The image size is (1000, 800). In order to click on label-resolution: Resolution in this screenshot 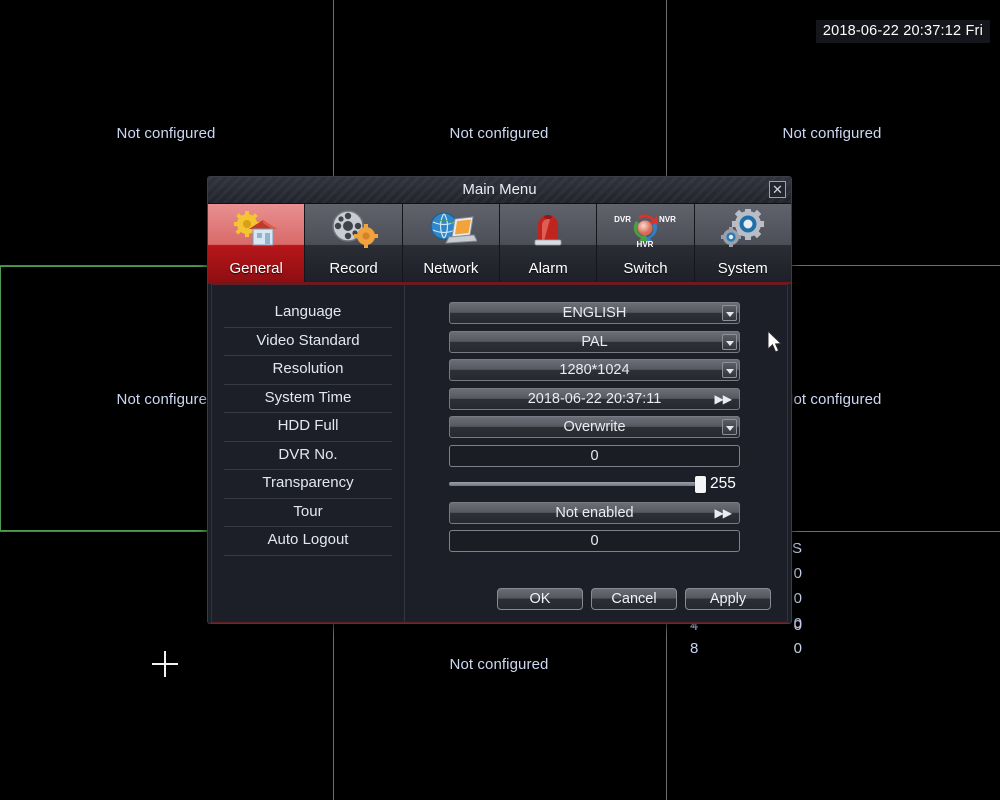, I will do `click(308, 370)`.